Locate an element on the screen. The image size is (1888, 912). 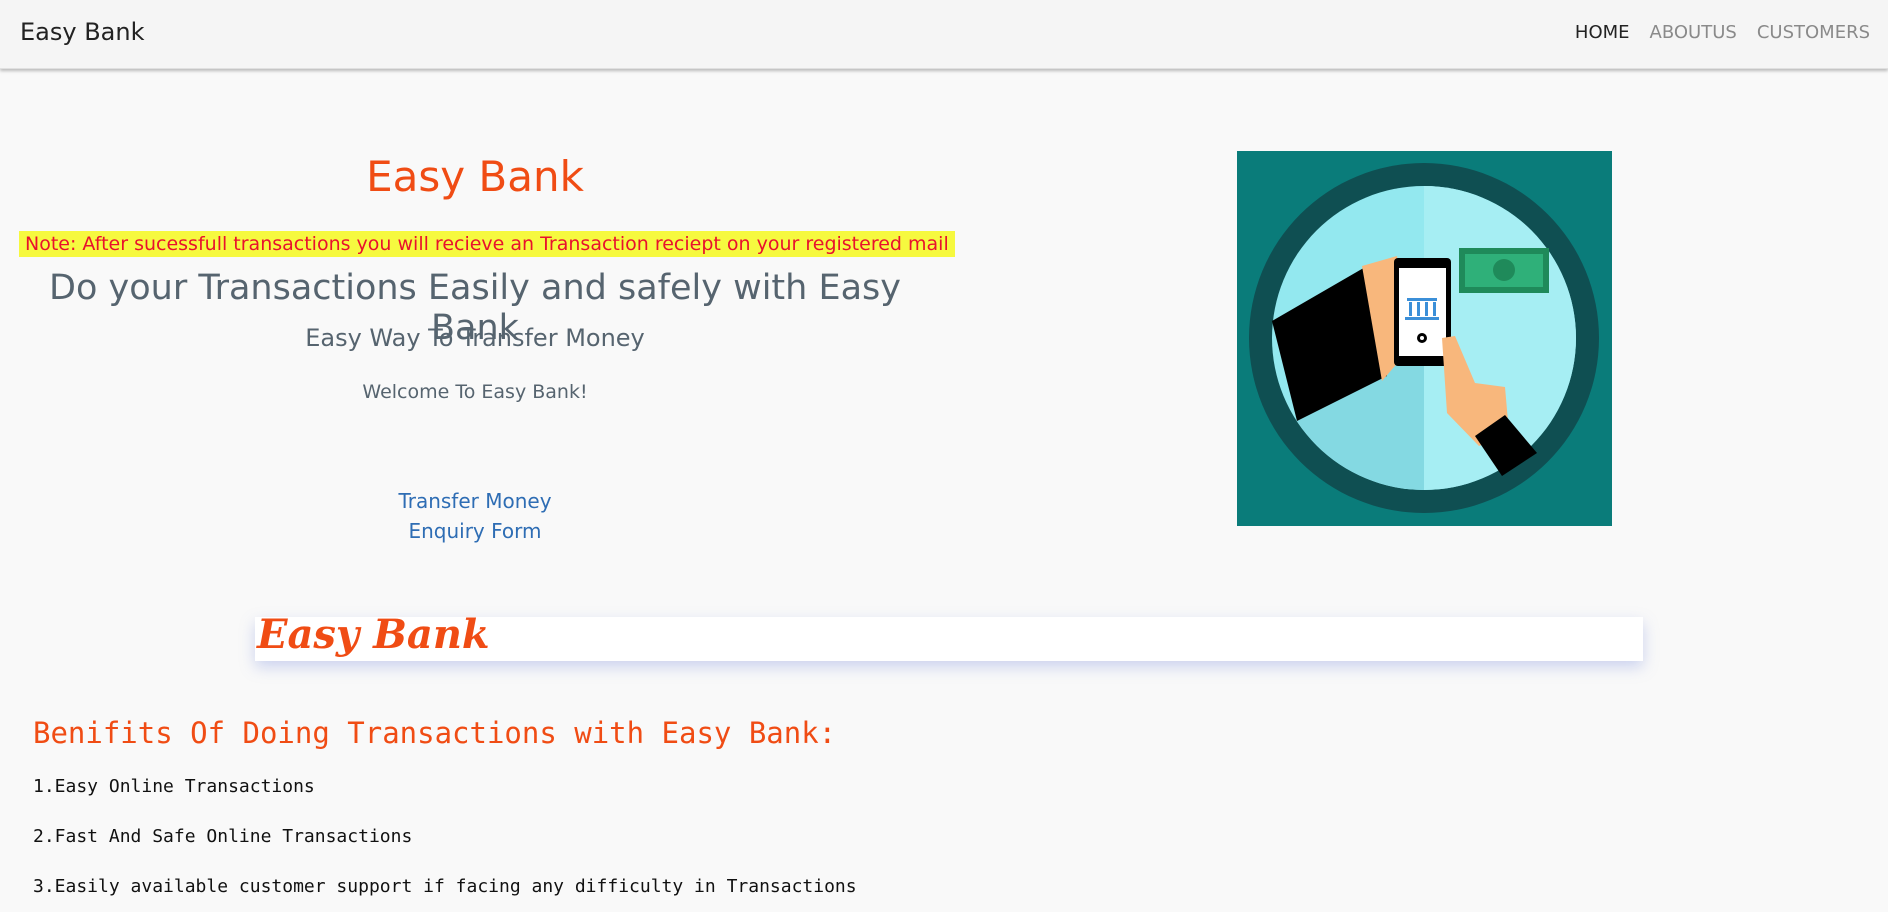
nav-aboutus-link: ABOUTUS is located at coordinates (1693, 32).